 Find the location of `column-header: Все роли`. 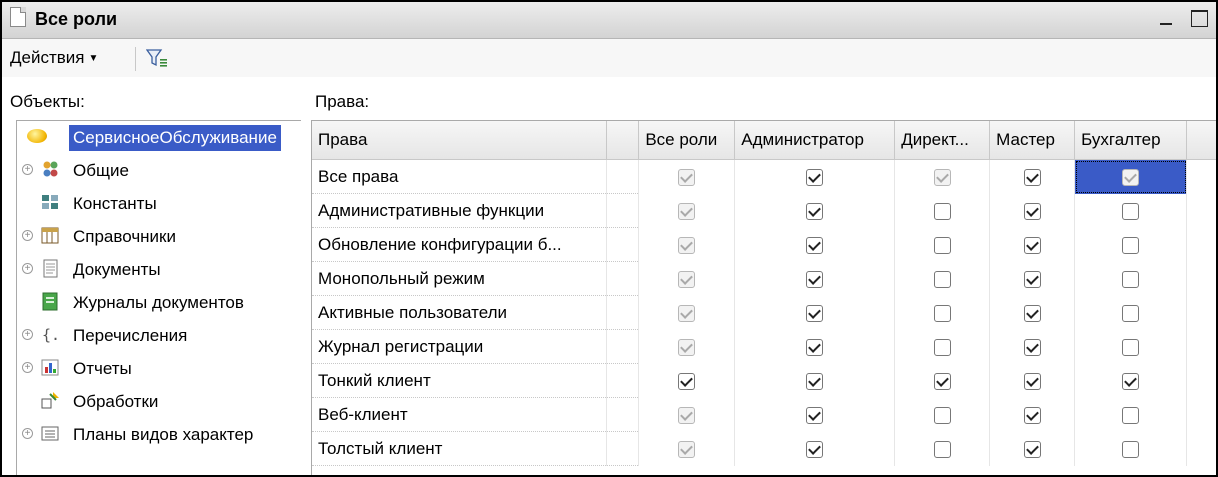

column-header: Все роли is located at coordinates (687, 140).